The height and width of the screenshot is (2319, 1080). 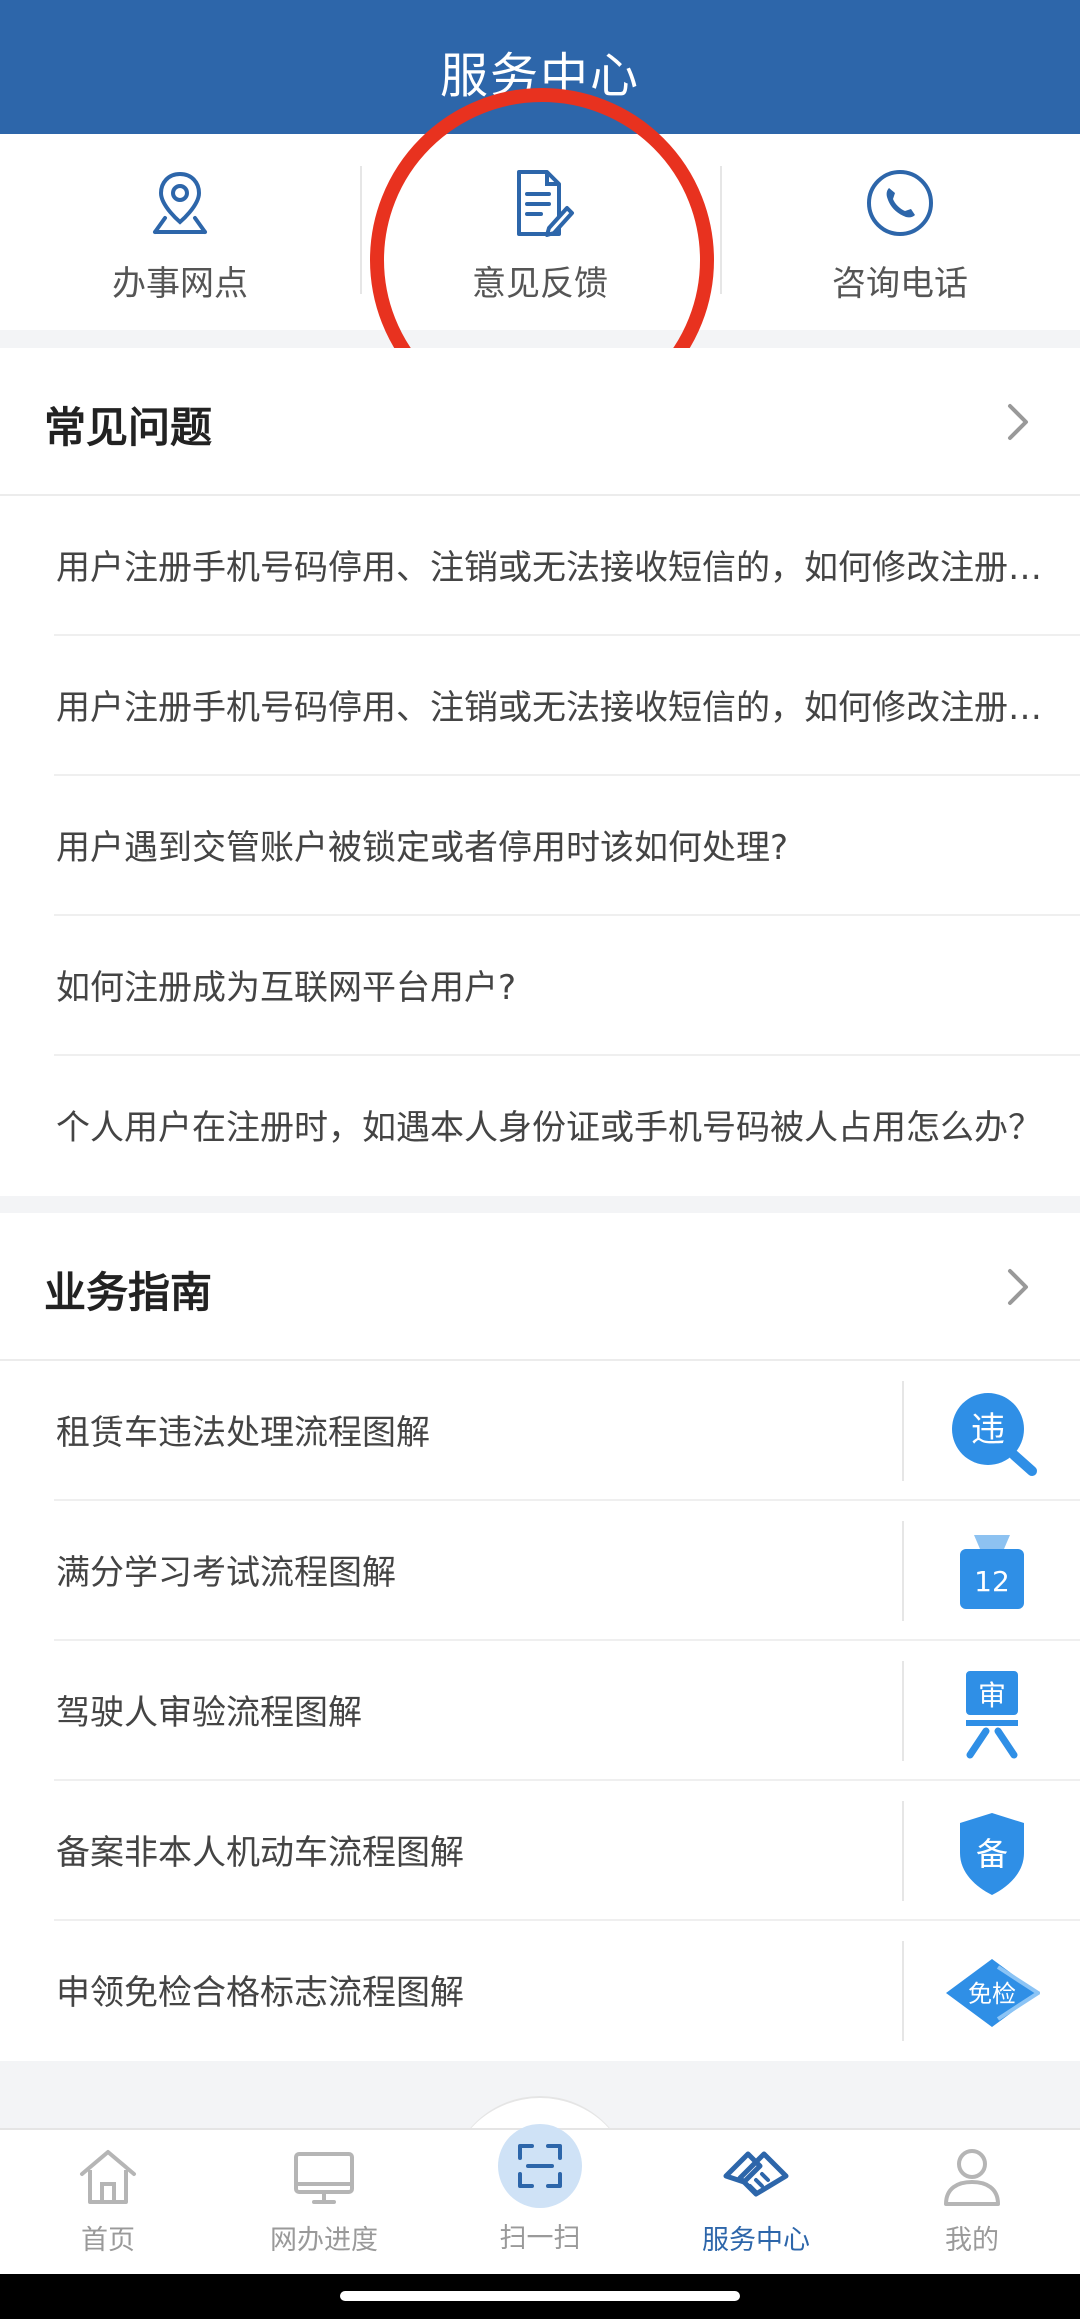 I want to click on scan-button, so click(x=540, y=2166).